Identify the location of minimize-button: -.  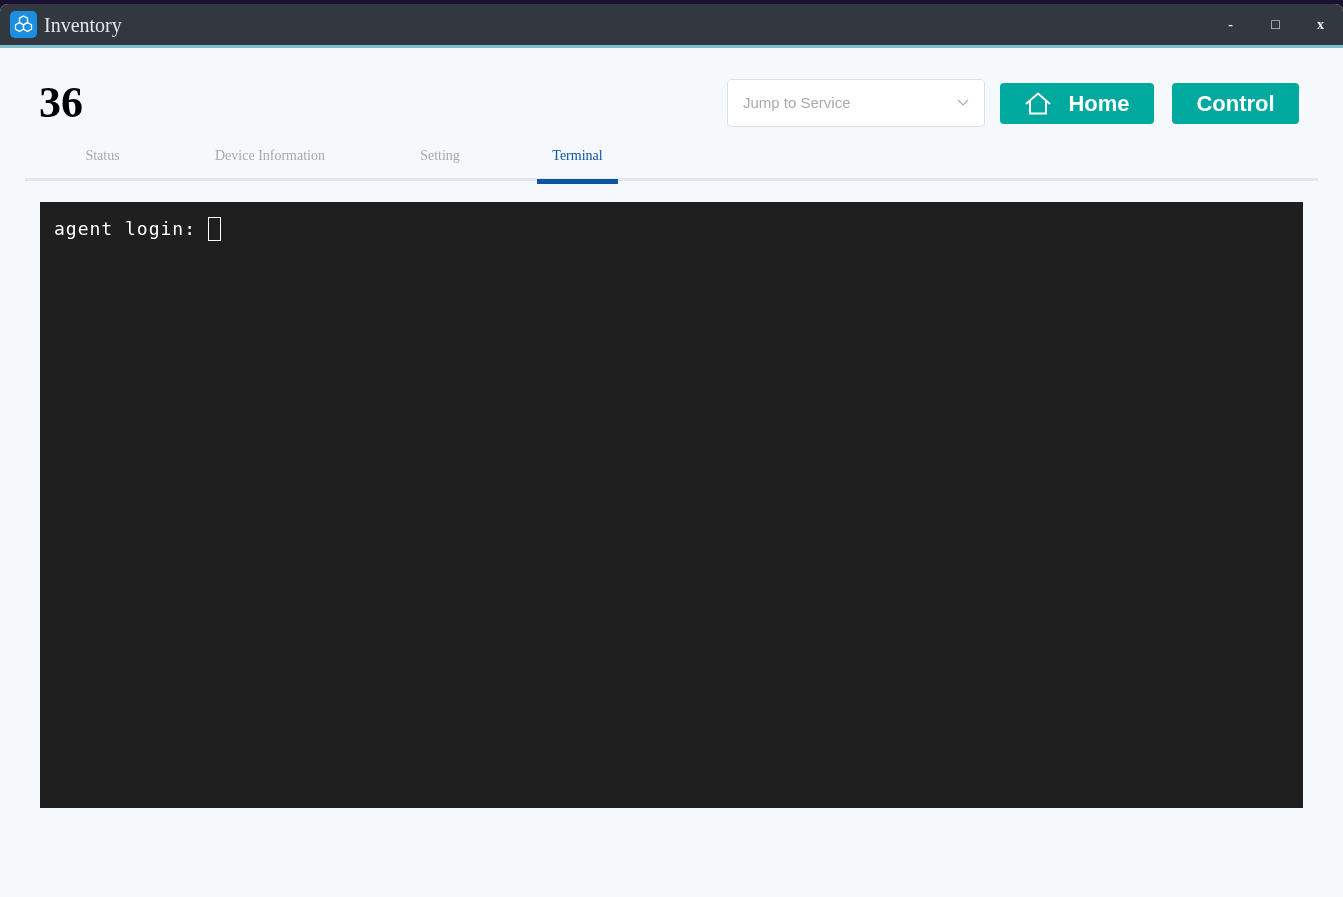
(1230, 24).